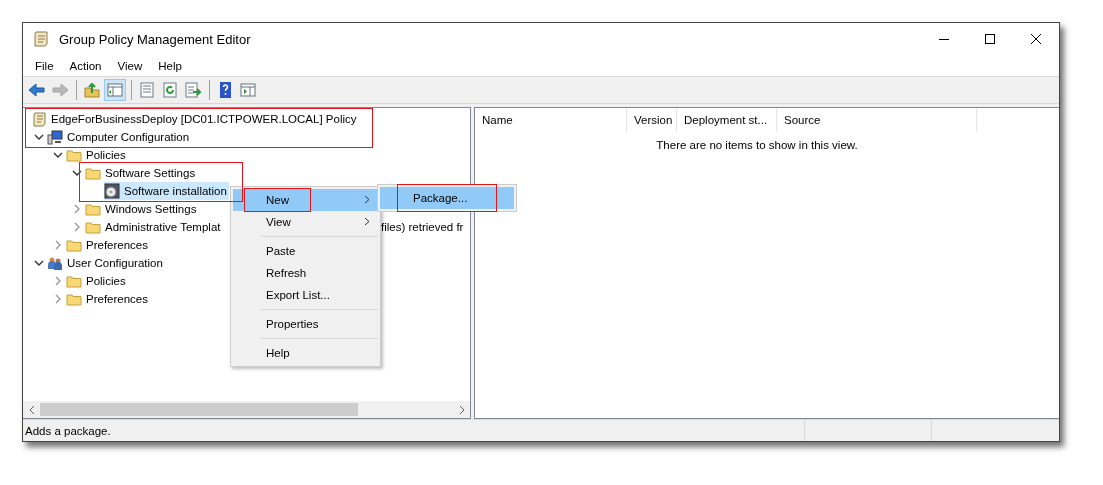 The image size is (1103, 485). Describe the element at coordinates (60, 90) in the screenshot. I see `forward-arrow-icon` at that location.